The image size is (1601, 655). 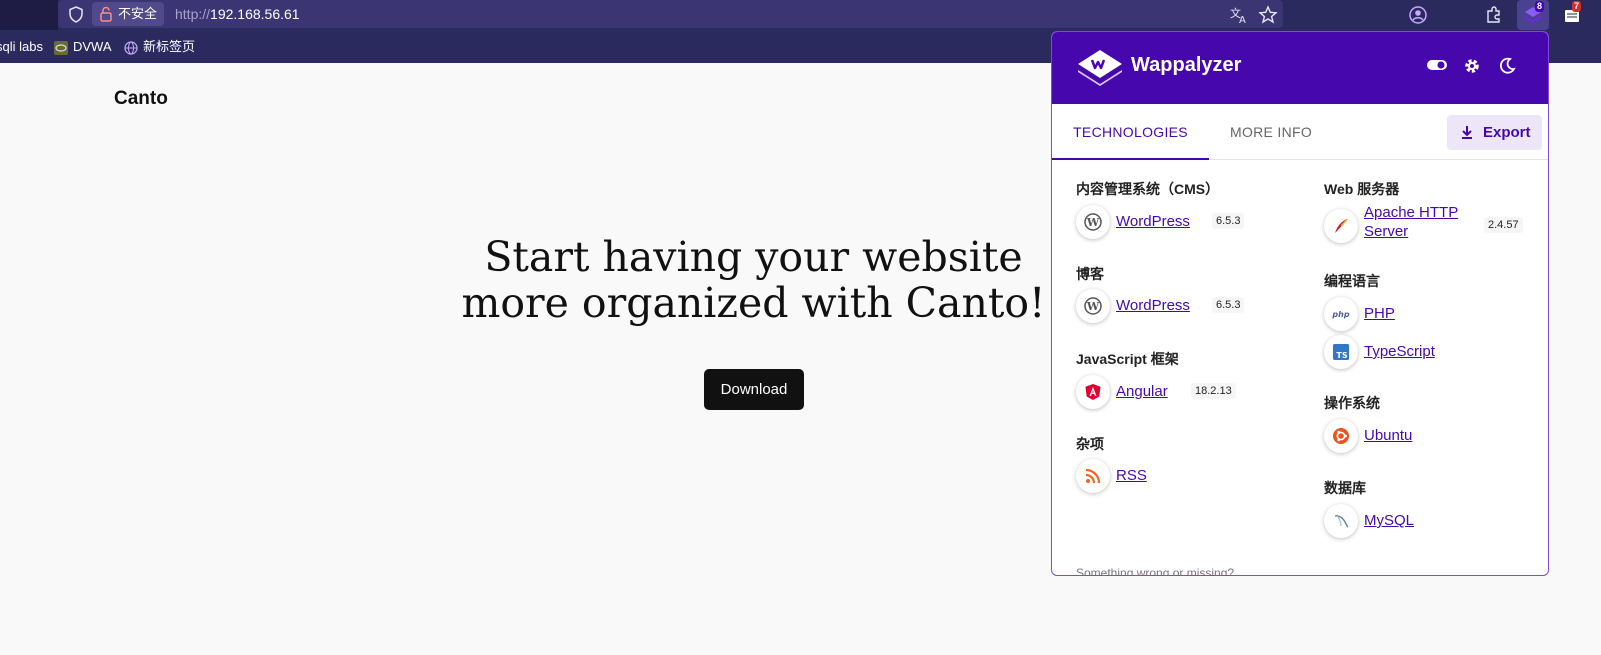 What do you see at coordinates (1467, 132) in the screenshot?
I see `download-icon` at bounding box center [1467, 132].